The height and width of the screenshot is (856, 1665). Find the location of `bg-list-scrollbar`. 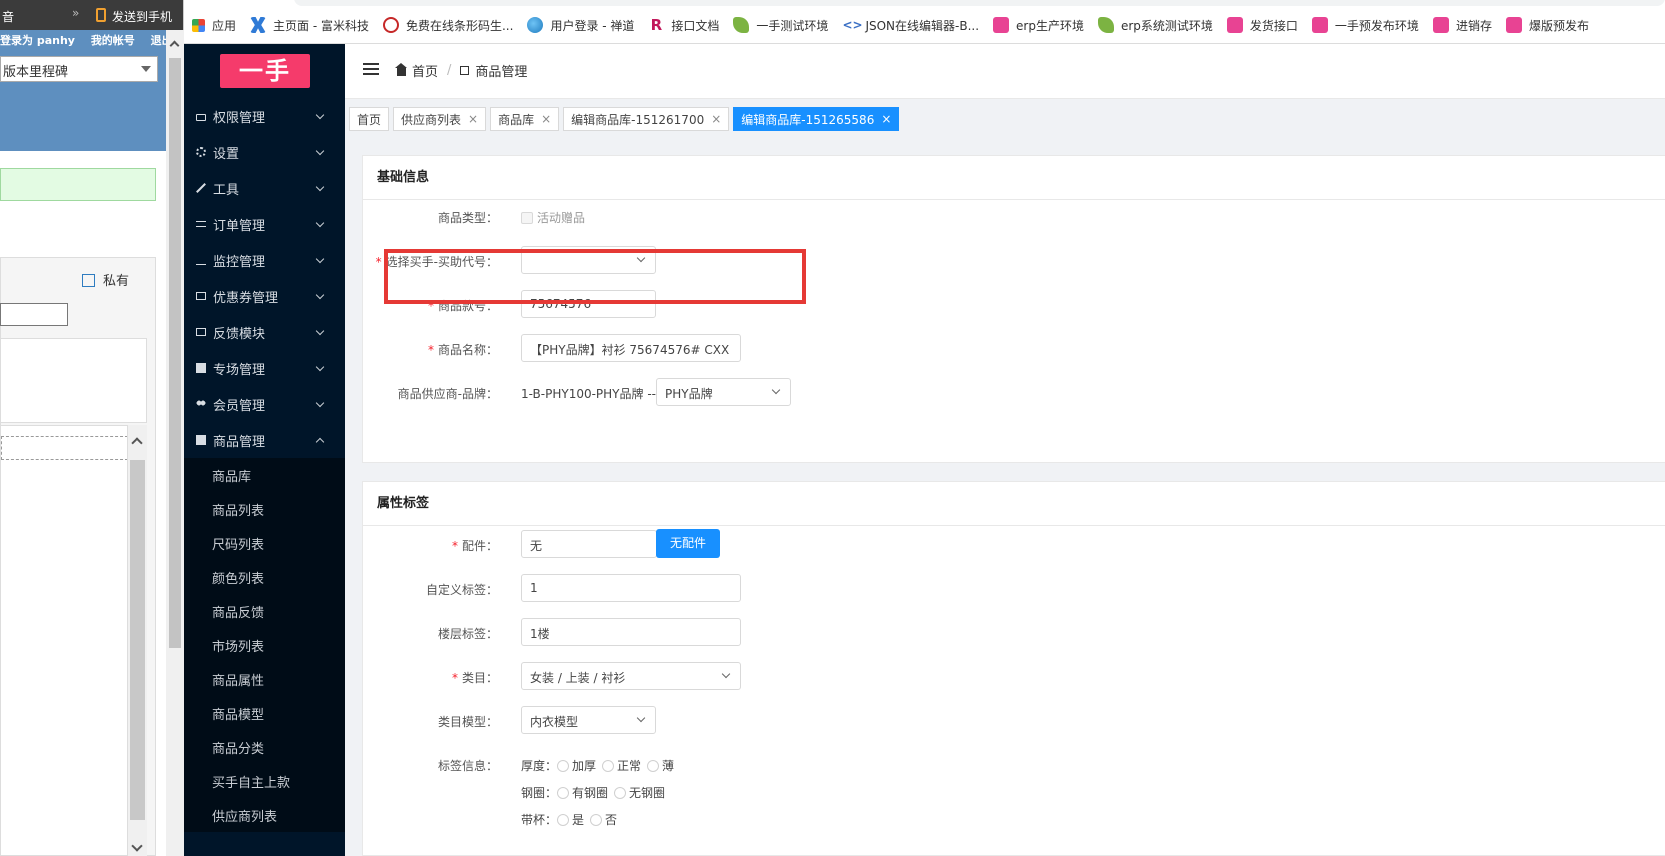

bg-list-scrollbar is located at coordinates (137, 640).